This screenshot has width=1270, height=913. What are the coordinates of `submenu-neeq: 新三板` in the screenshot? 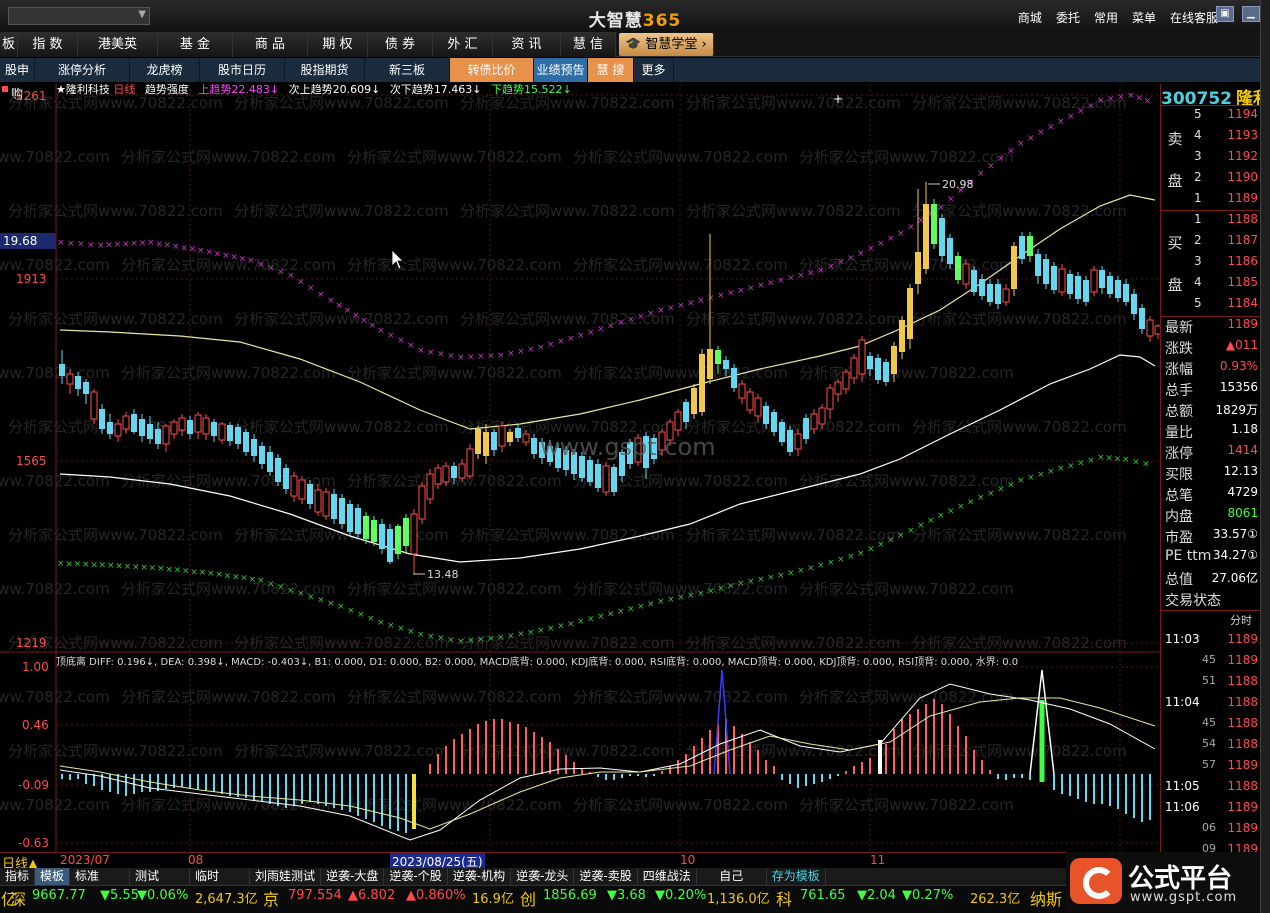 It's located at (407, 70).